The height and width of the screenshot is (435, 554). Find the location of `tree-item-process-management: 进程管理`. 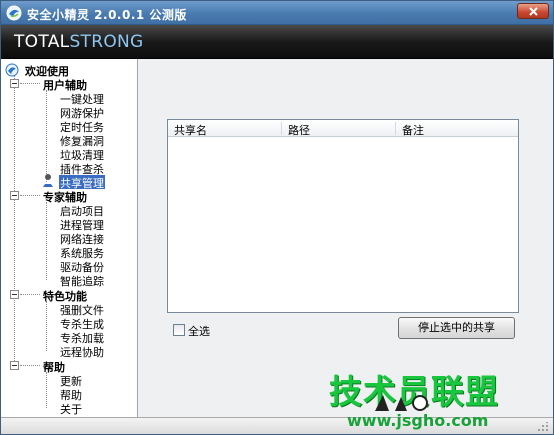

tree-item-process-management: 进程管理 is located at coordinates (82, 224).